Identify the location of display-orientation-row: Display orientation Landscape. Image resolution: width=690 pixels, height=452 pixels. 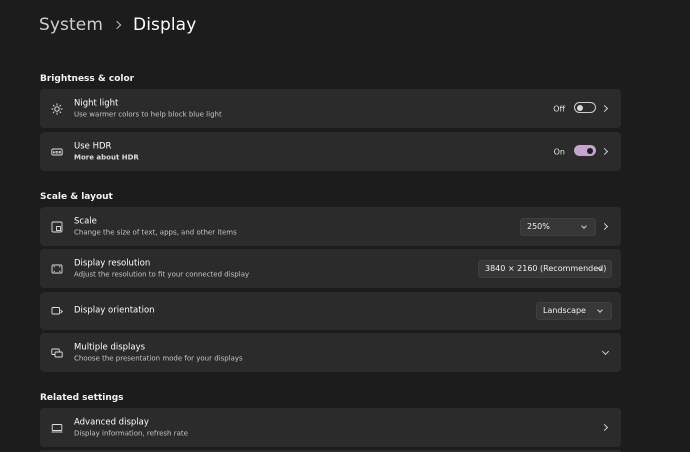
(330, 311).